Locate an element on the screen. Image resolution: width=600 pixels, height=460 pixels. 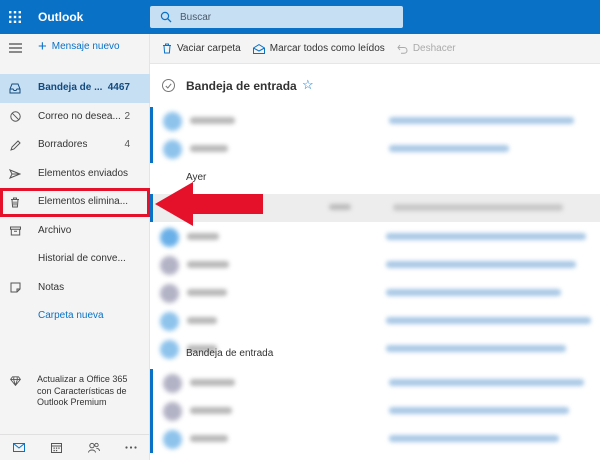
hamburger-icon is located at coordinates (15, 48).